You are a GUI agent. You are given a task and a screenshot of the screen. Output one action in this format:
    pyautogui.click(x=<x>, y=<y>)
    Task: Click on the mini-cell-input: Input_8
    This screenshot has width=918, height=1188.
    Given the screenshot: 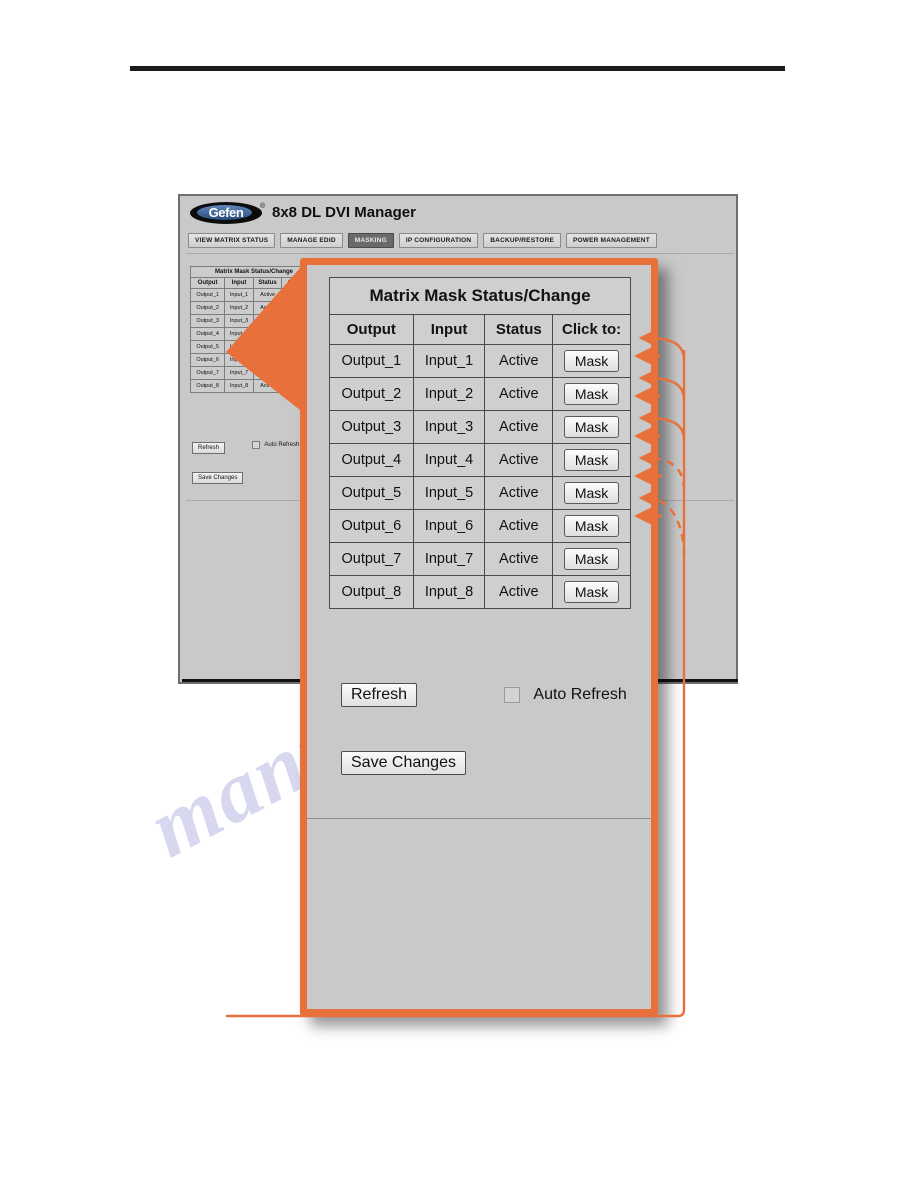 What is the action you would take?
    pyautogui.click(x=239, y=386)
    